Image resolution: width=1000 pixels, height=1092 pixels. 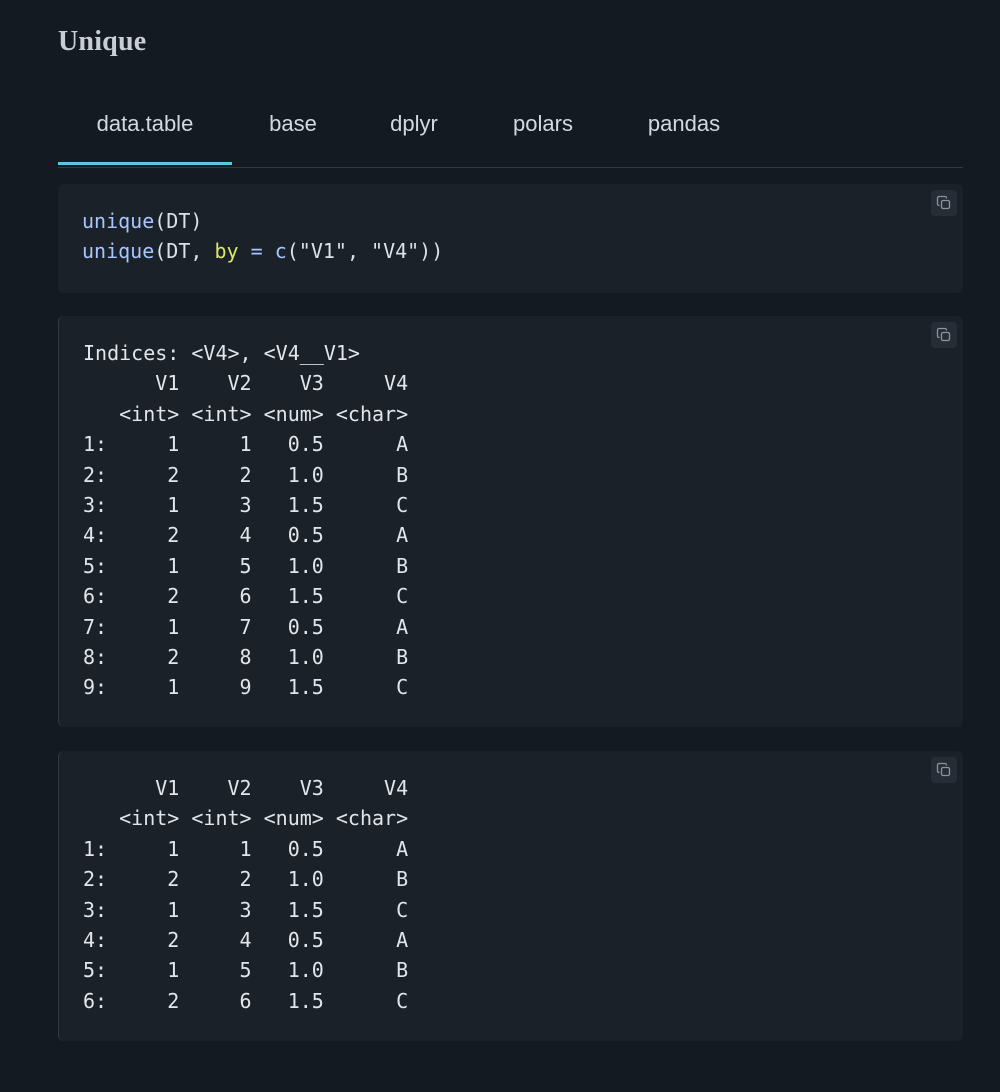 I want to click on tab-bar: data.table base dplyr polars pandas, so click(x=510, y=133).